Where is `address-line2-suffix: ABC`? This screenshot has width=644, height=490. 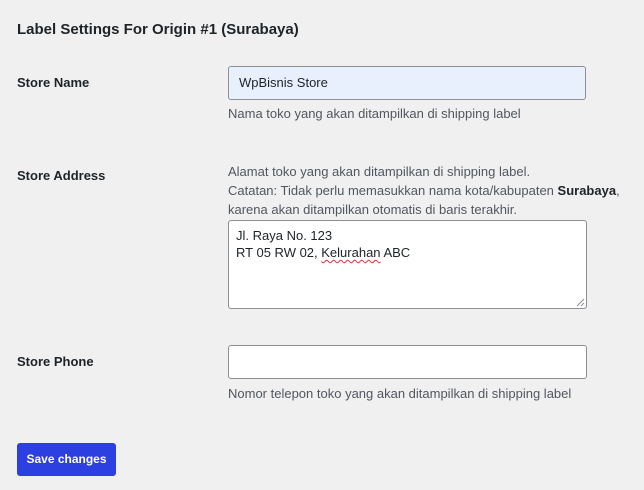 address-line2-suffix: ABC is located at coordinates (395, 252).